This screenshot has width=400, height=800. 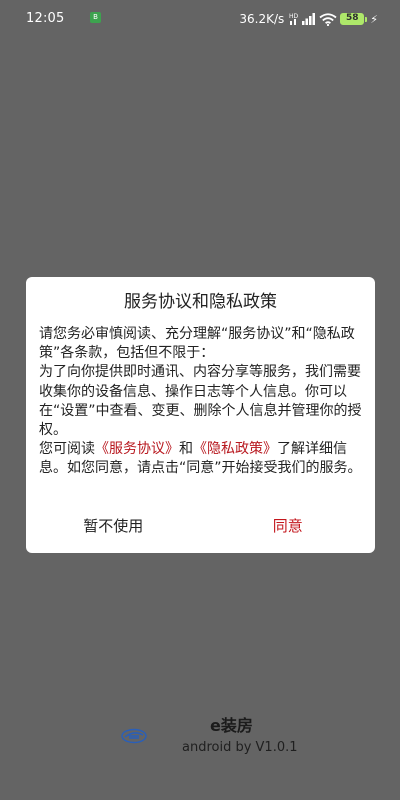 I want to click on decline-button: 暂不使用, so click(x=113, y=525).